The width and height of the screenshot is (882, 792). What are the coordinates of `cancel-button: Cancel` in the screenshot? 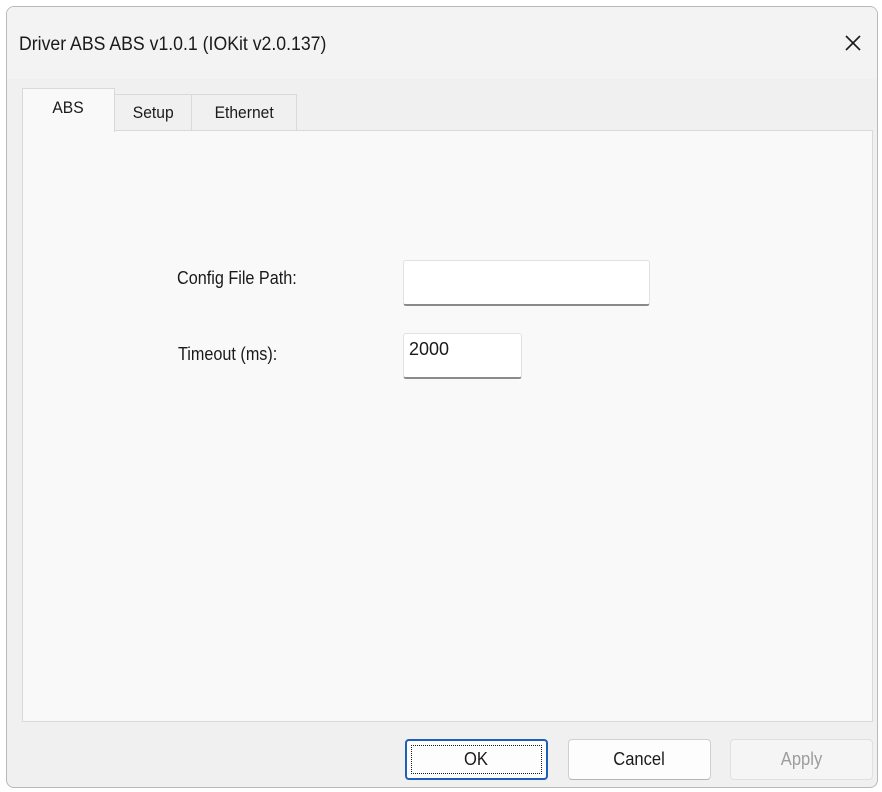 It's located at (639, 759).